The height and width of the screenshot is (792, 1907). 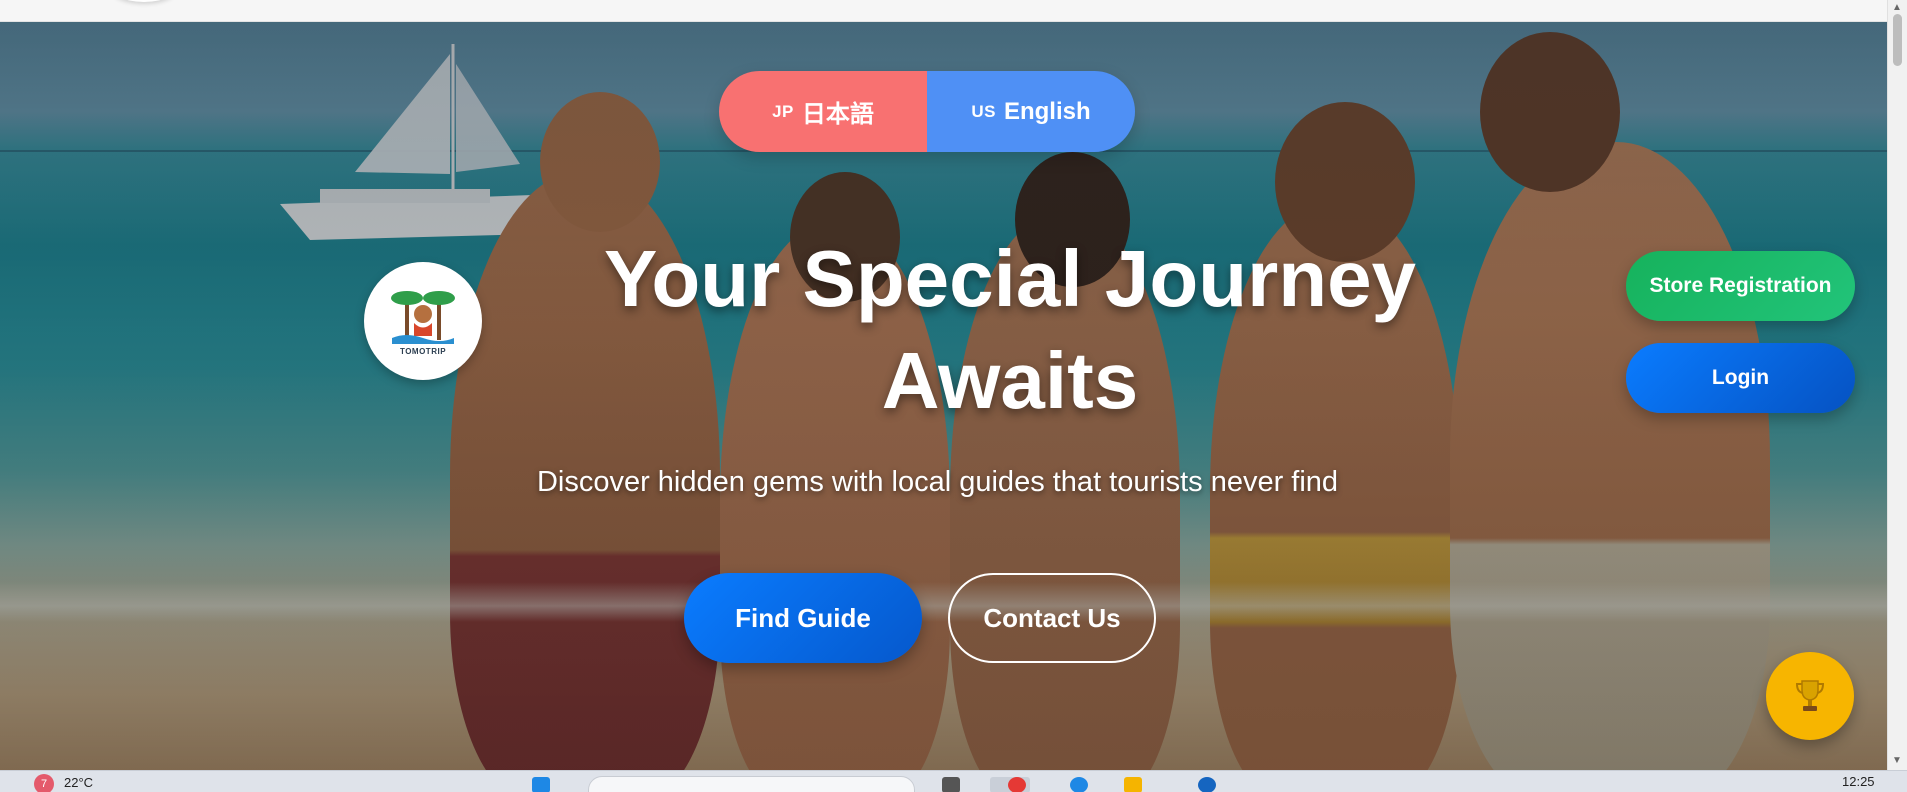 What do you see at coordinates (1052, 618) in the screenshot?
I see `contact-us-button: Contact Us` at bounding box center [1052, 618].